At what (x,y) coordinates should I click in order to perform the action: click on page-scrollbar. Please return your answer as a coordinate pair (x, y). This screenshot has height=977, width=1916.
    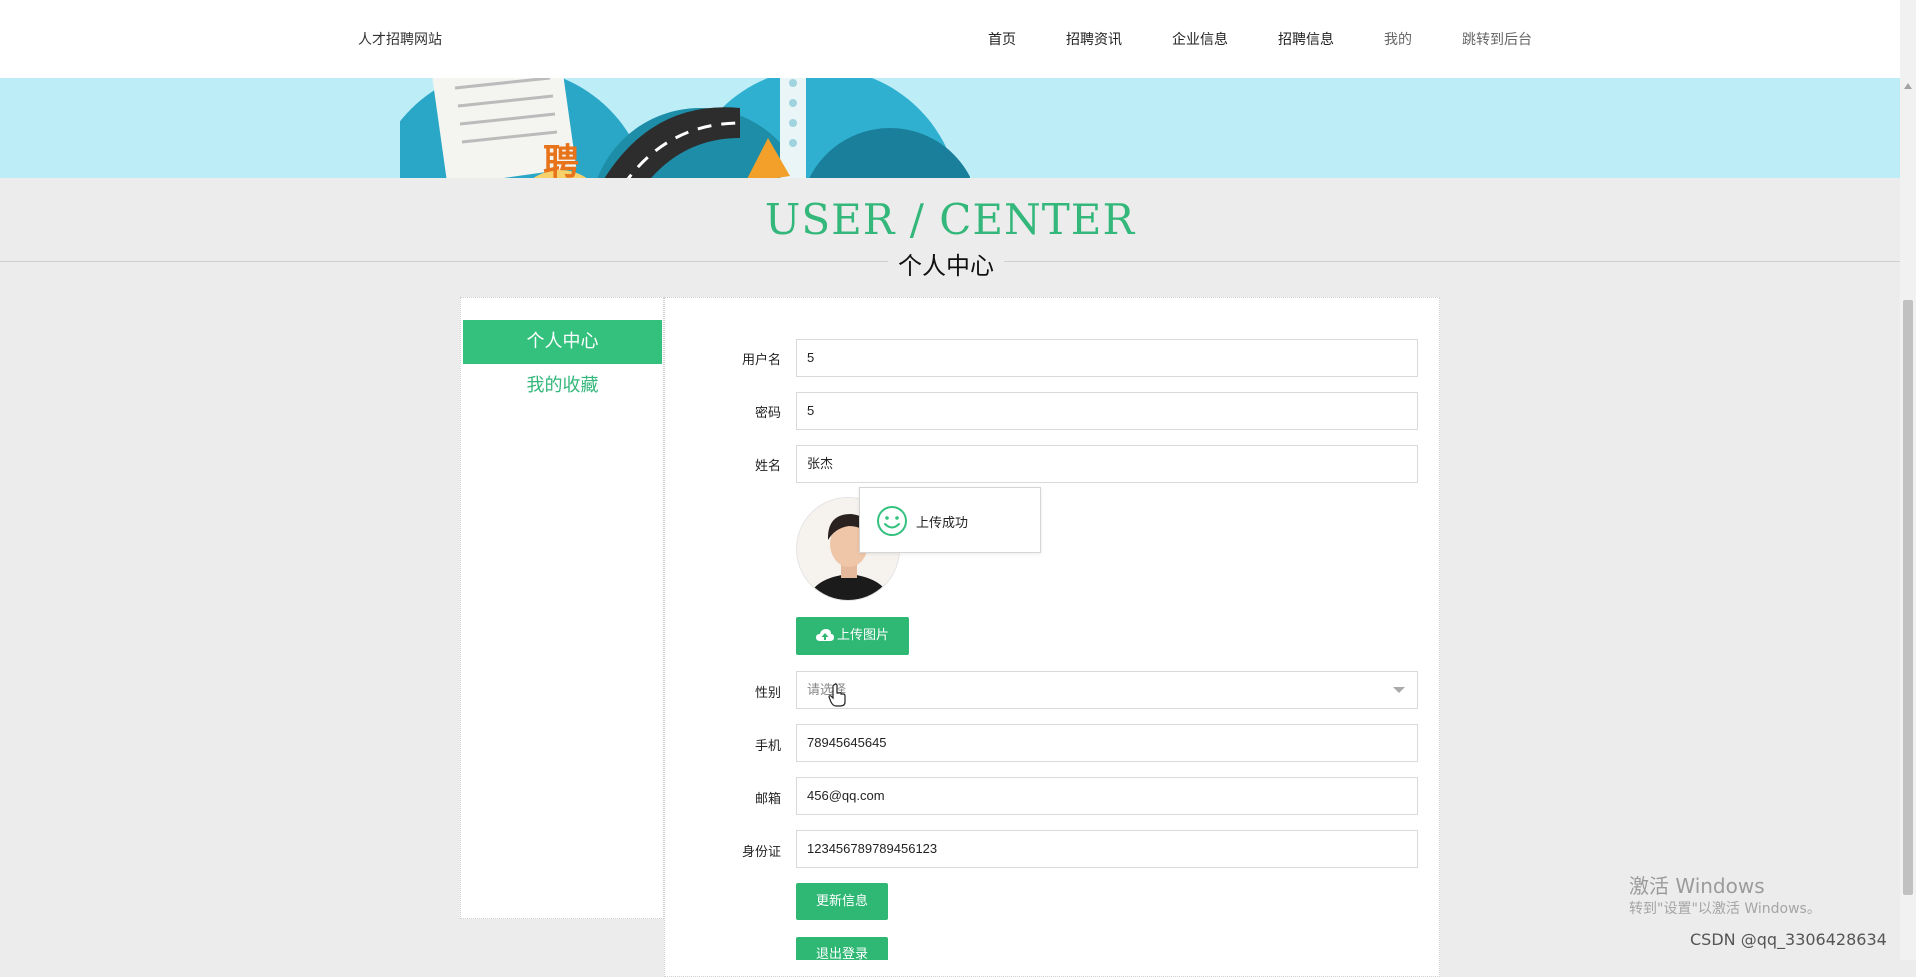
    Looking at the image, I should click on (1908, 480).